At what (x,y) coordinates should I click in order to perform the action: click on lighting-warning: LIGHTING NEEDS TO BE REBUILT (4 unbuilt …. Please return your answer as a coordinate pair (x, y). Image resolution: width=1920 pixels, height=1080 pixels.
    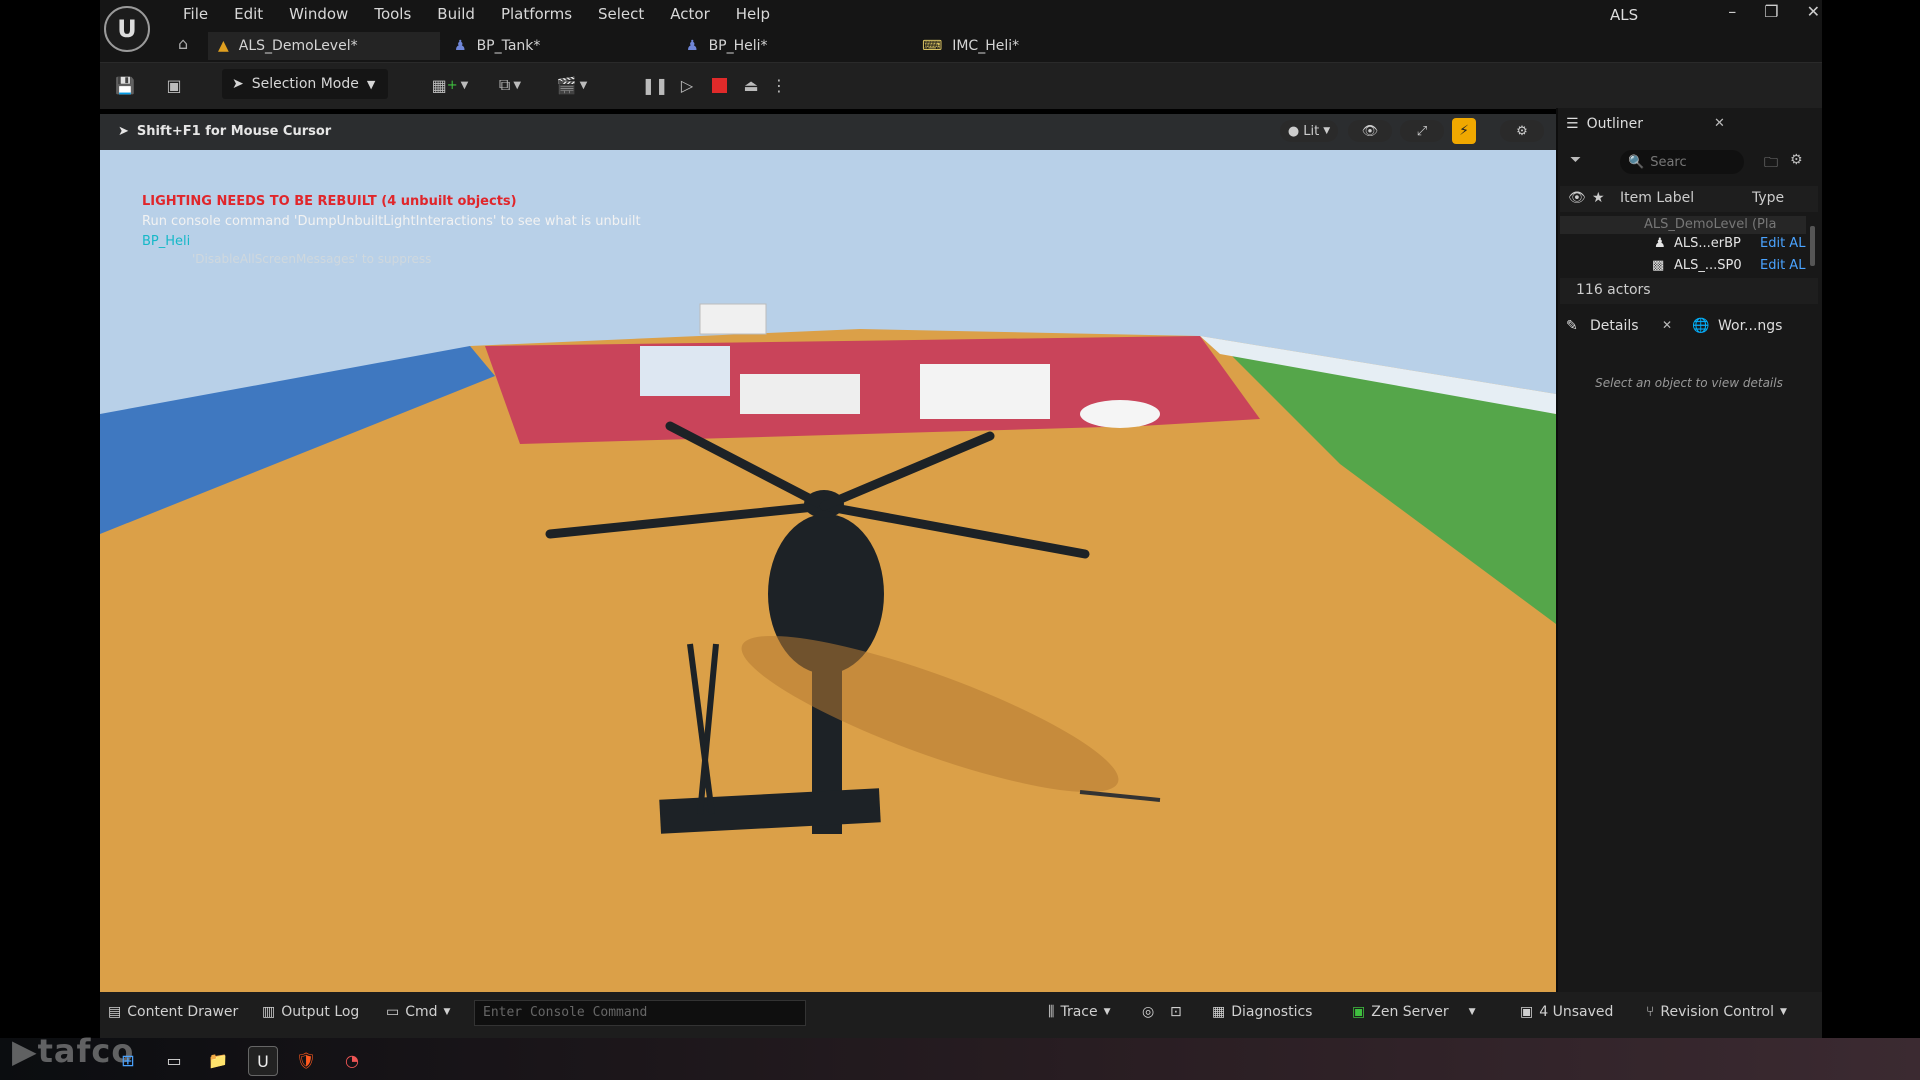
    Looking at the image, I should click on (329, 201).